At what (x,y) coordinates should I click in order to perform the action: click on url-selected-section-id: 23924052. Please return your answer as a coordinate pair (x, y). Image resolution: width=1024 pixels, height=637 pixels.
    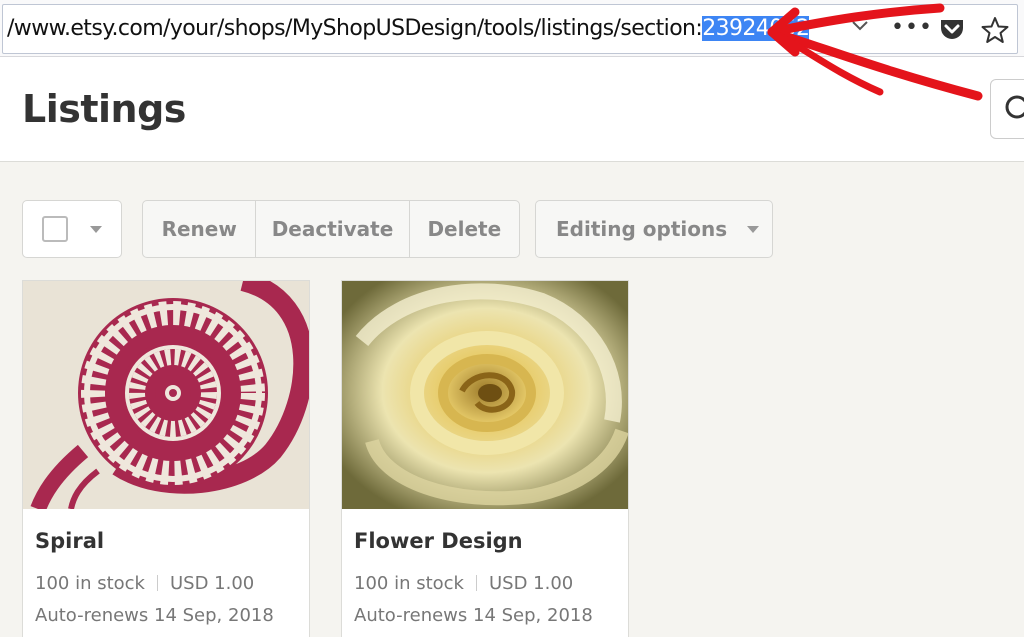
    Looking at the image, I should click on (756, 28).